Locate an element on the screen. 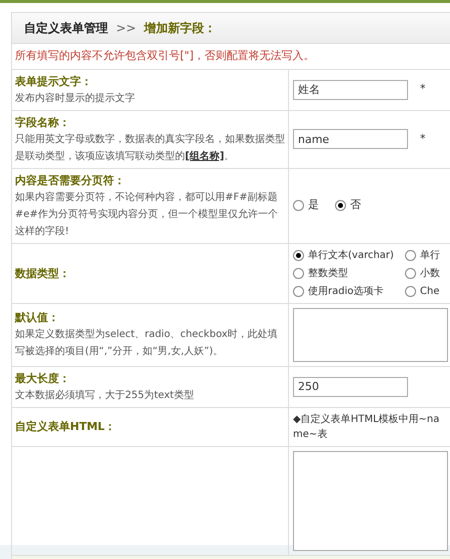 This screenshot has width=450, height=559. note-text: ◆自定义表单HTML模板中用~name~表 is located at coordinates (366, 427).